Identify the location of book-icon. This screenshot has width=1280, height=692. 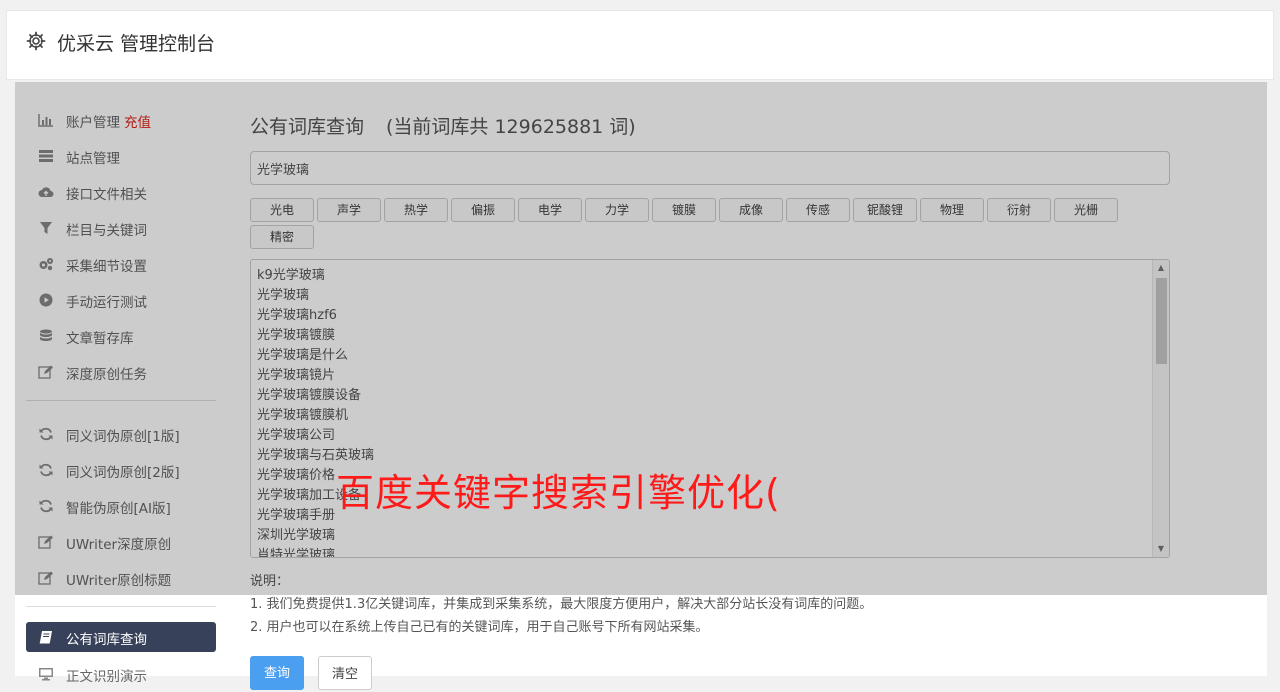
(45, 637).